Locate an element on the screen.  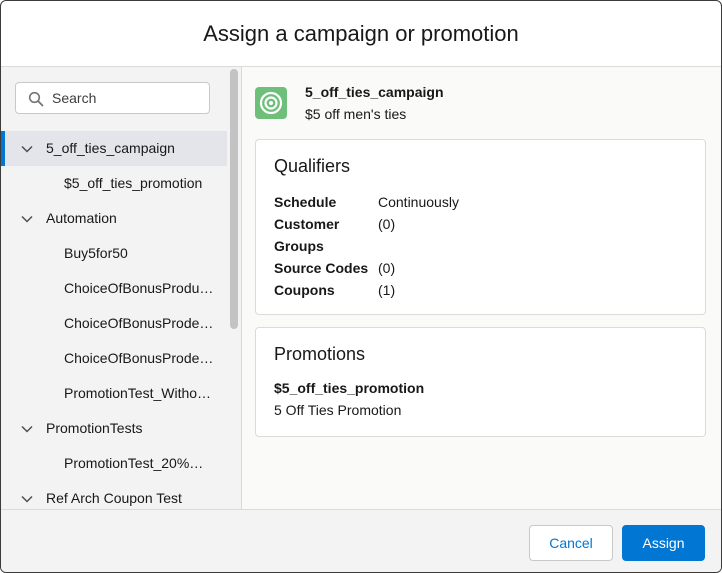
tree-item-label: Automation is located at coordinates (81, 218).